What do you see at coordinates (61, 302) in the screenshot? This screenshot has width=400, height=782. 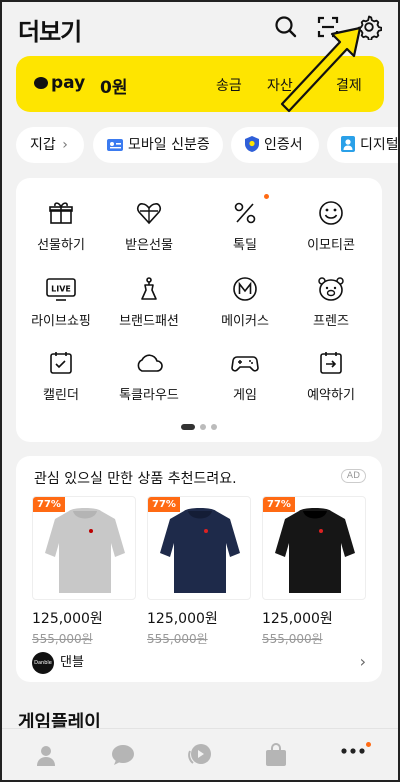 I see `grid-item-liveshopping: LIVE 라이브쇼핑` at bounding box center [61, 302].